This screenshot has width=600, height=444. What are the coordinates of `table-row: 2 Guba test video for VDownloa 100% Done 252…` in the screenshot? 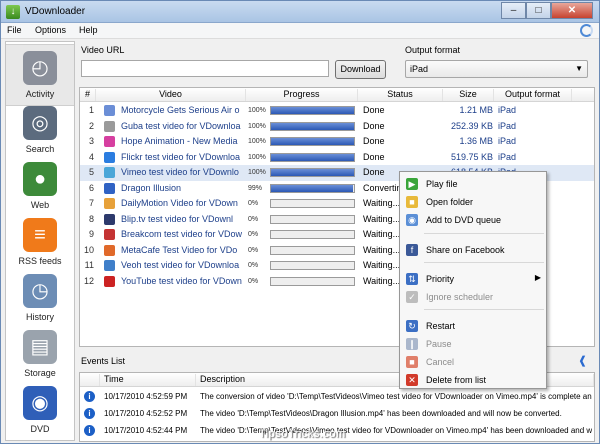 It's located at (337, 127).